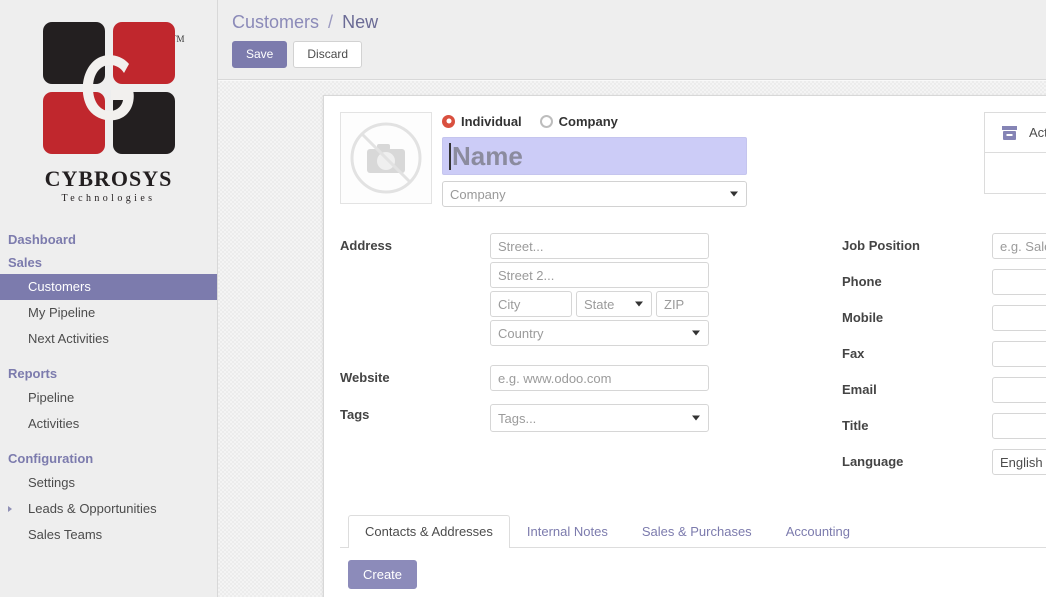 Image resolution: width=1046 pixels, height=597 pixels. I want to click on email-input, so click(1019, 390).